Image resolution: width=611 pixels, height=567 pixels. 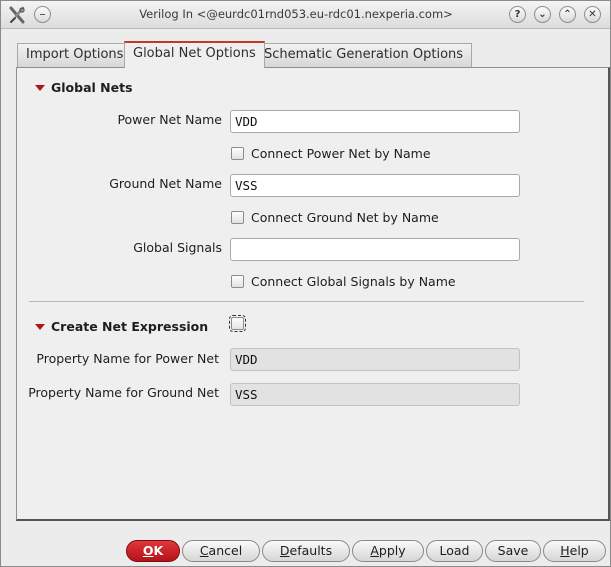 What do you see at coordinates (592, 14) in the screenshot?
I see `close-icon: ✕` at bounding box center [592, 14].